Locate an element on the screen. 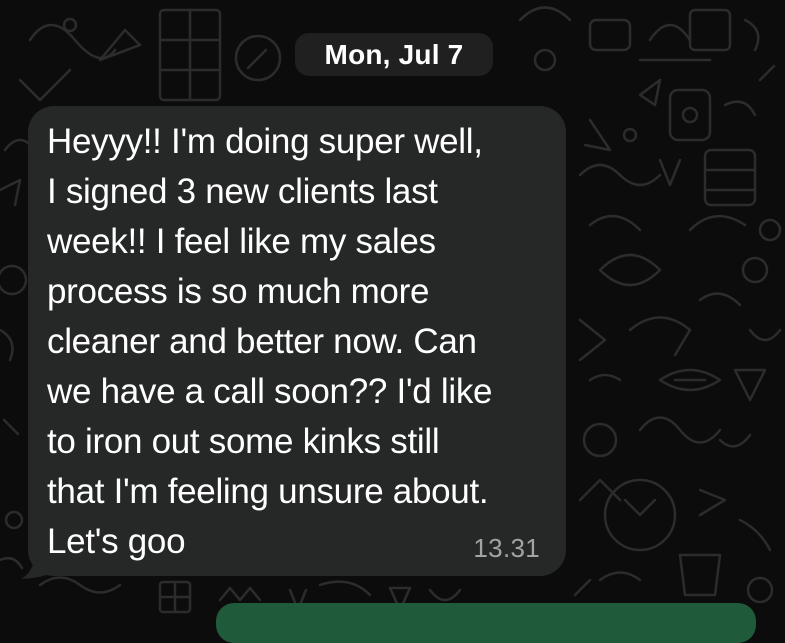  outgoing-message-bubble-peek is located at coordinates (486, 623).